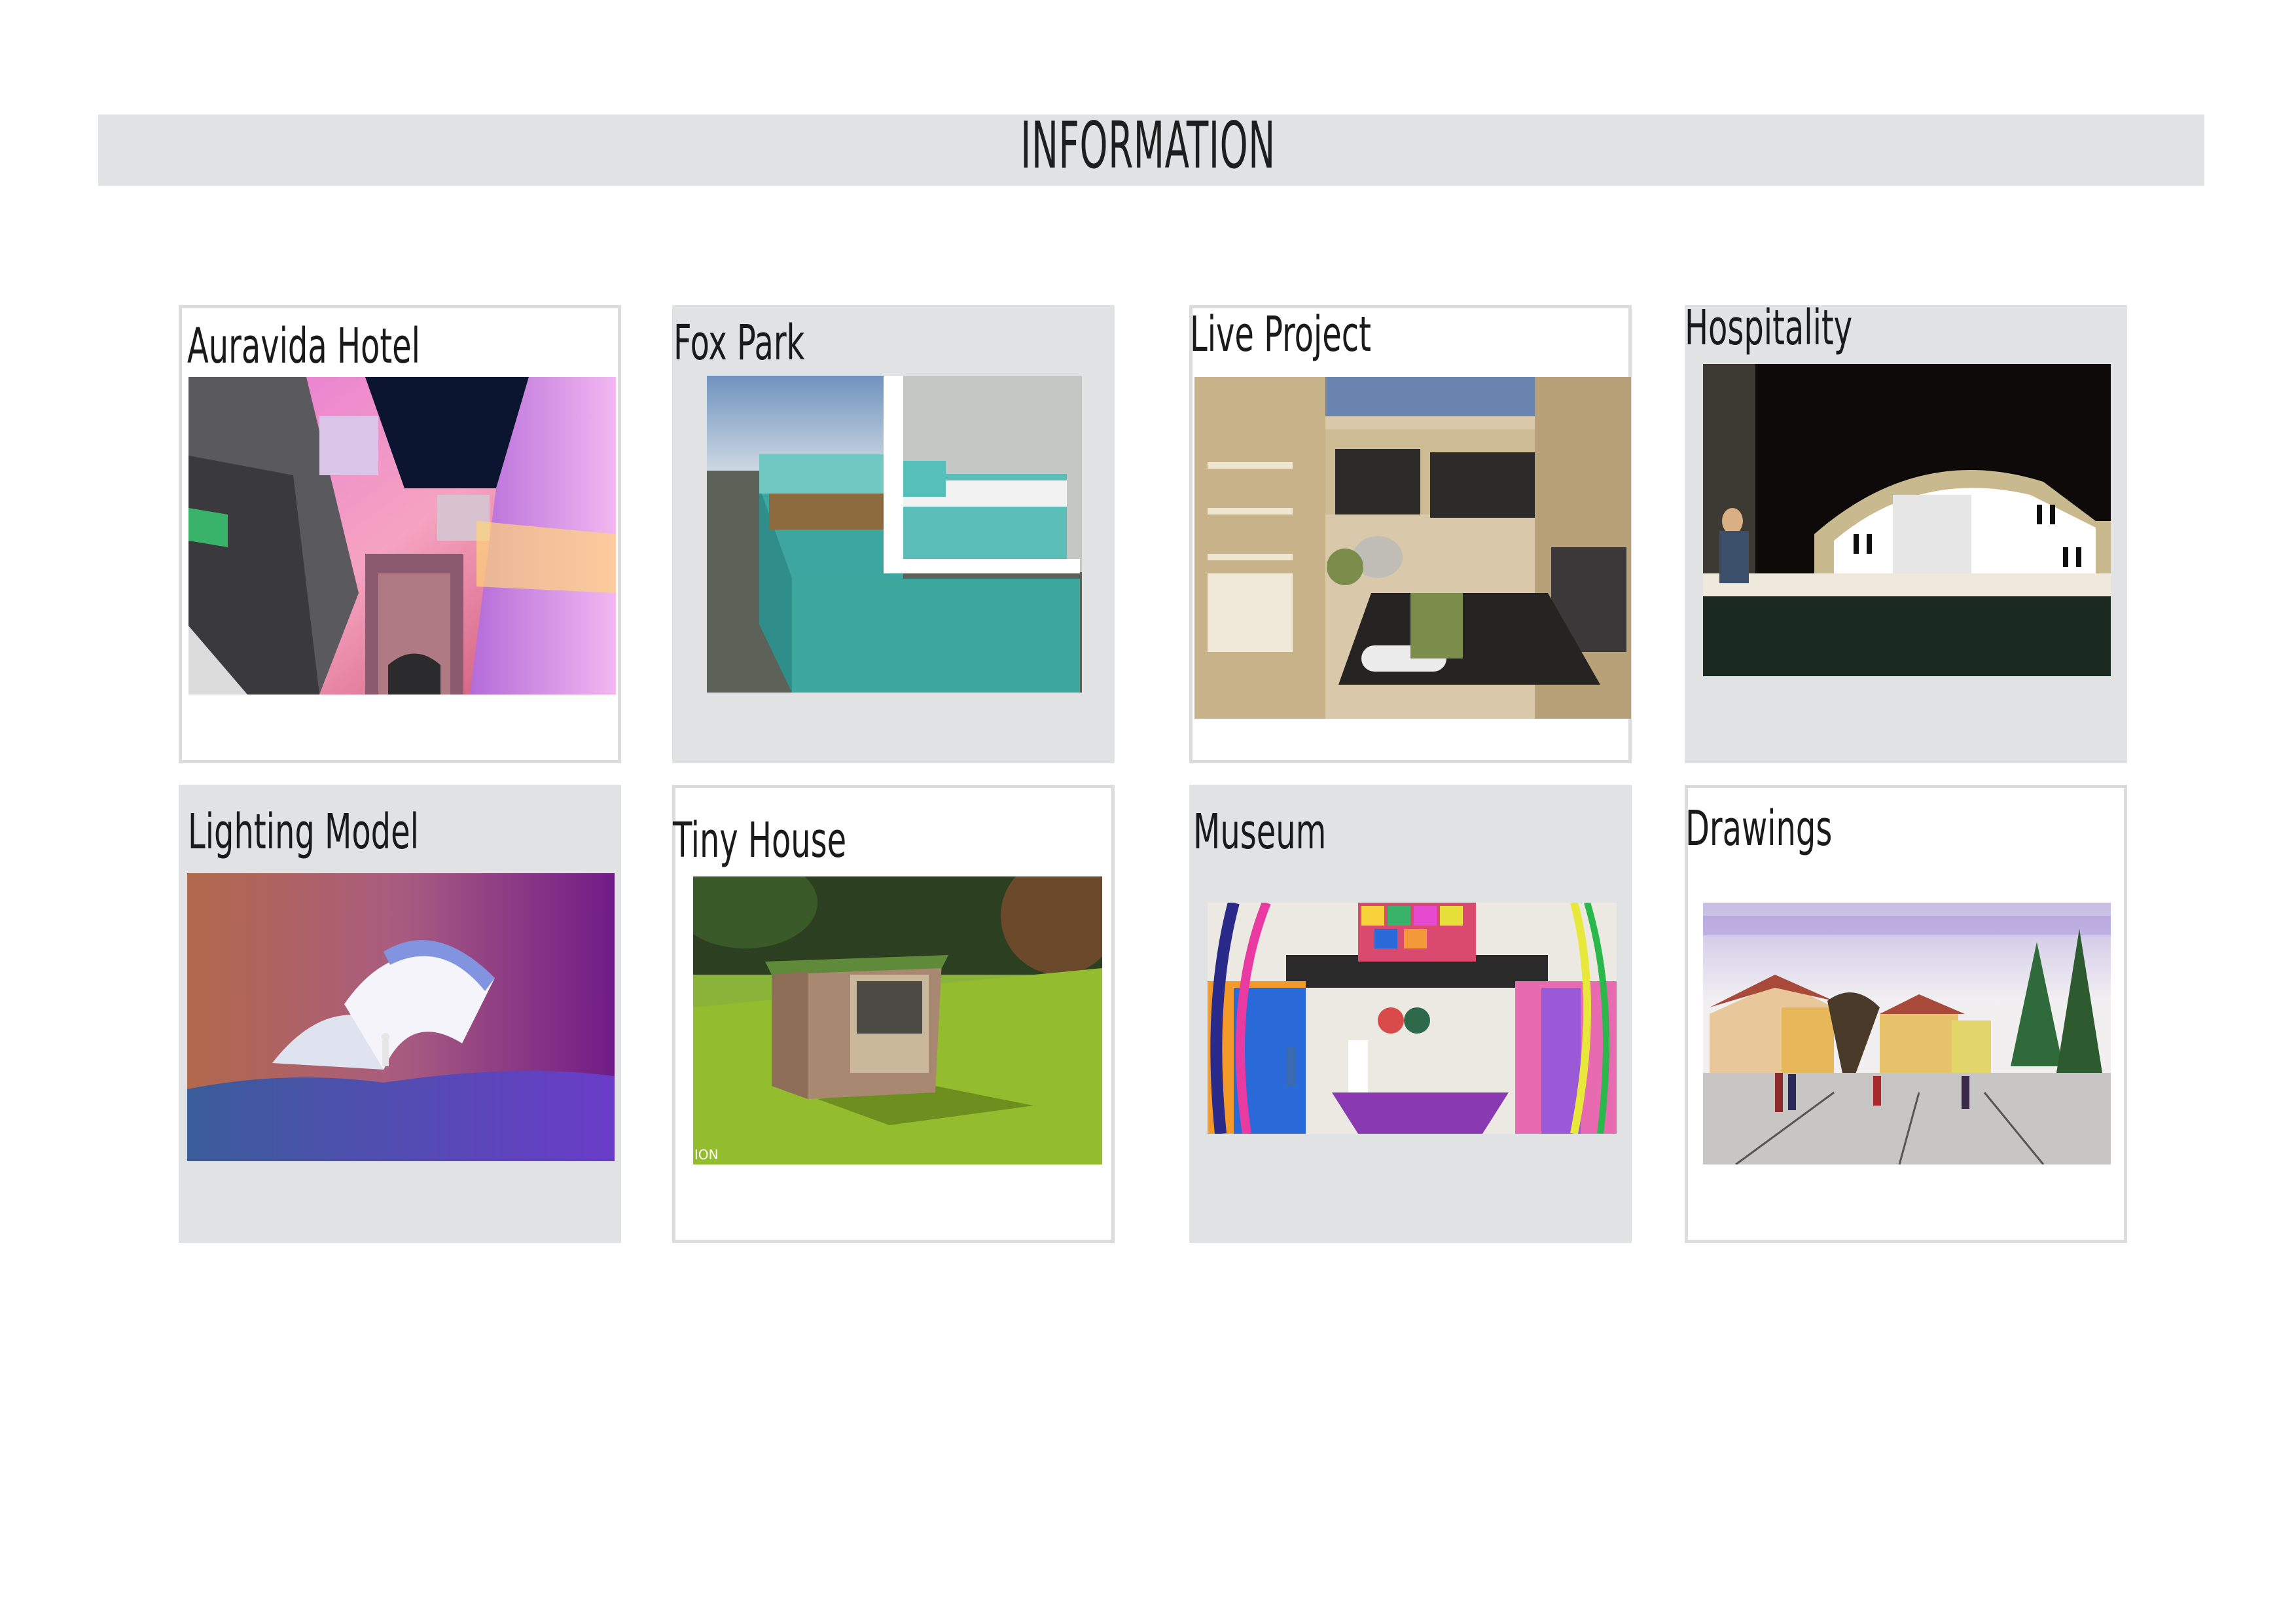 This screenshot has height=1624, width=2296. I want to click on card-museum: Museum, so click(1410, 1014).